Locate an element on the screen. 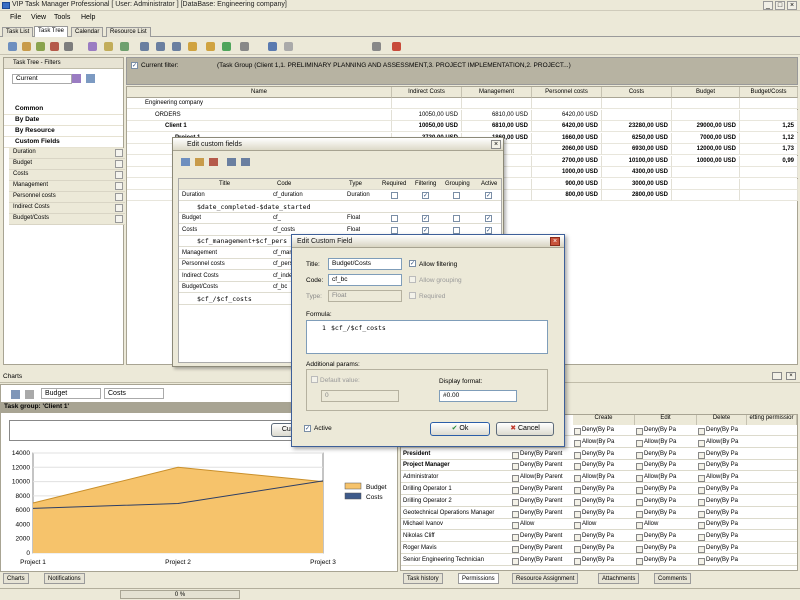 This screenshot has height=600, width=800. menu-view: View is located at coordinates (38, 17).